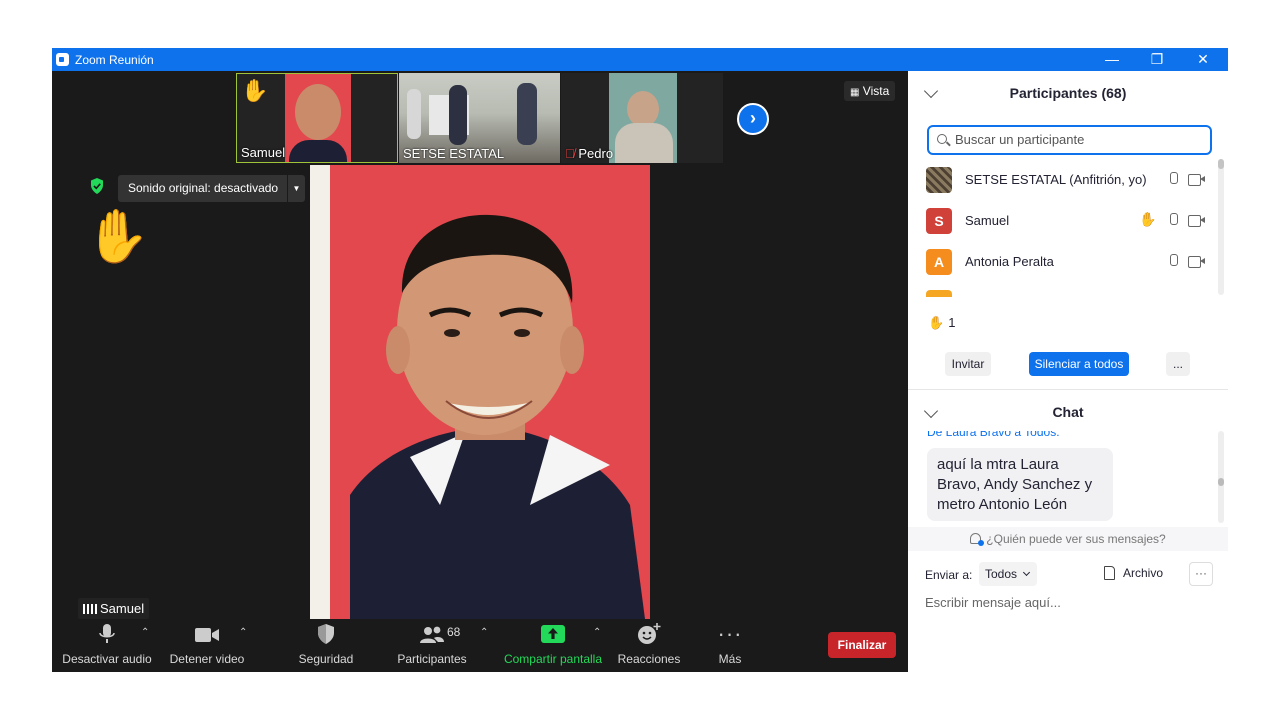  What do you see at coordinates (855, 92) in the screenshot?
I see `grid-icon: ▦` at bounding box center [855, 92].